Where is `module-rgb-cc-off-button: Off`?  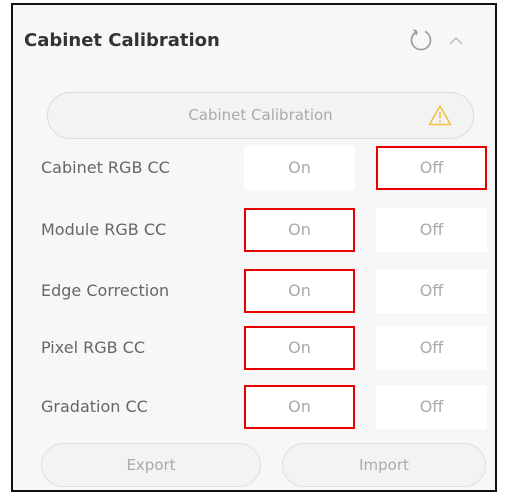 module-rgb-cc-off-button: Off is located at coordinates (431, 230).